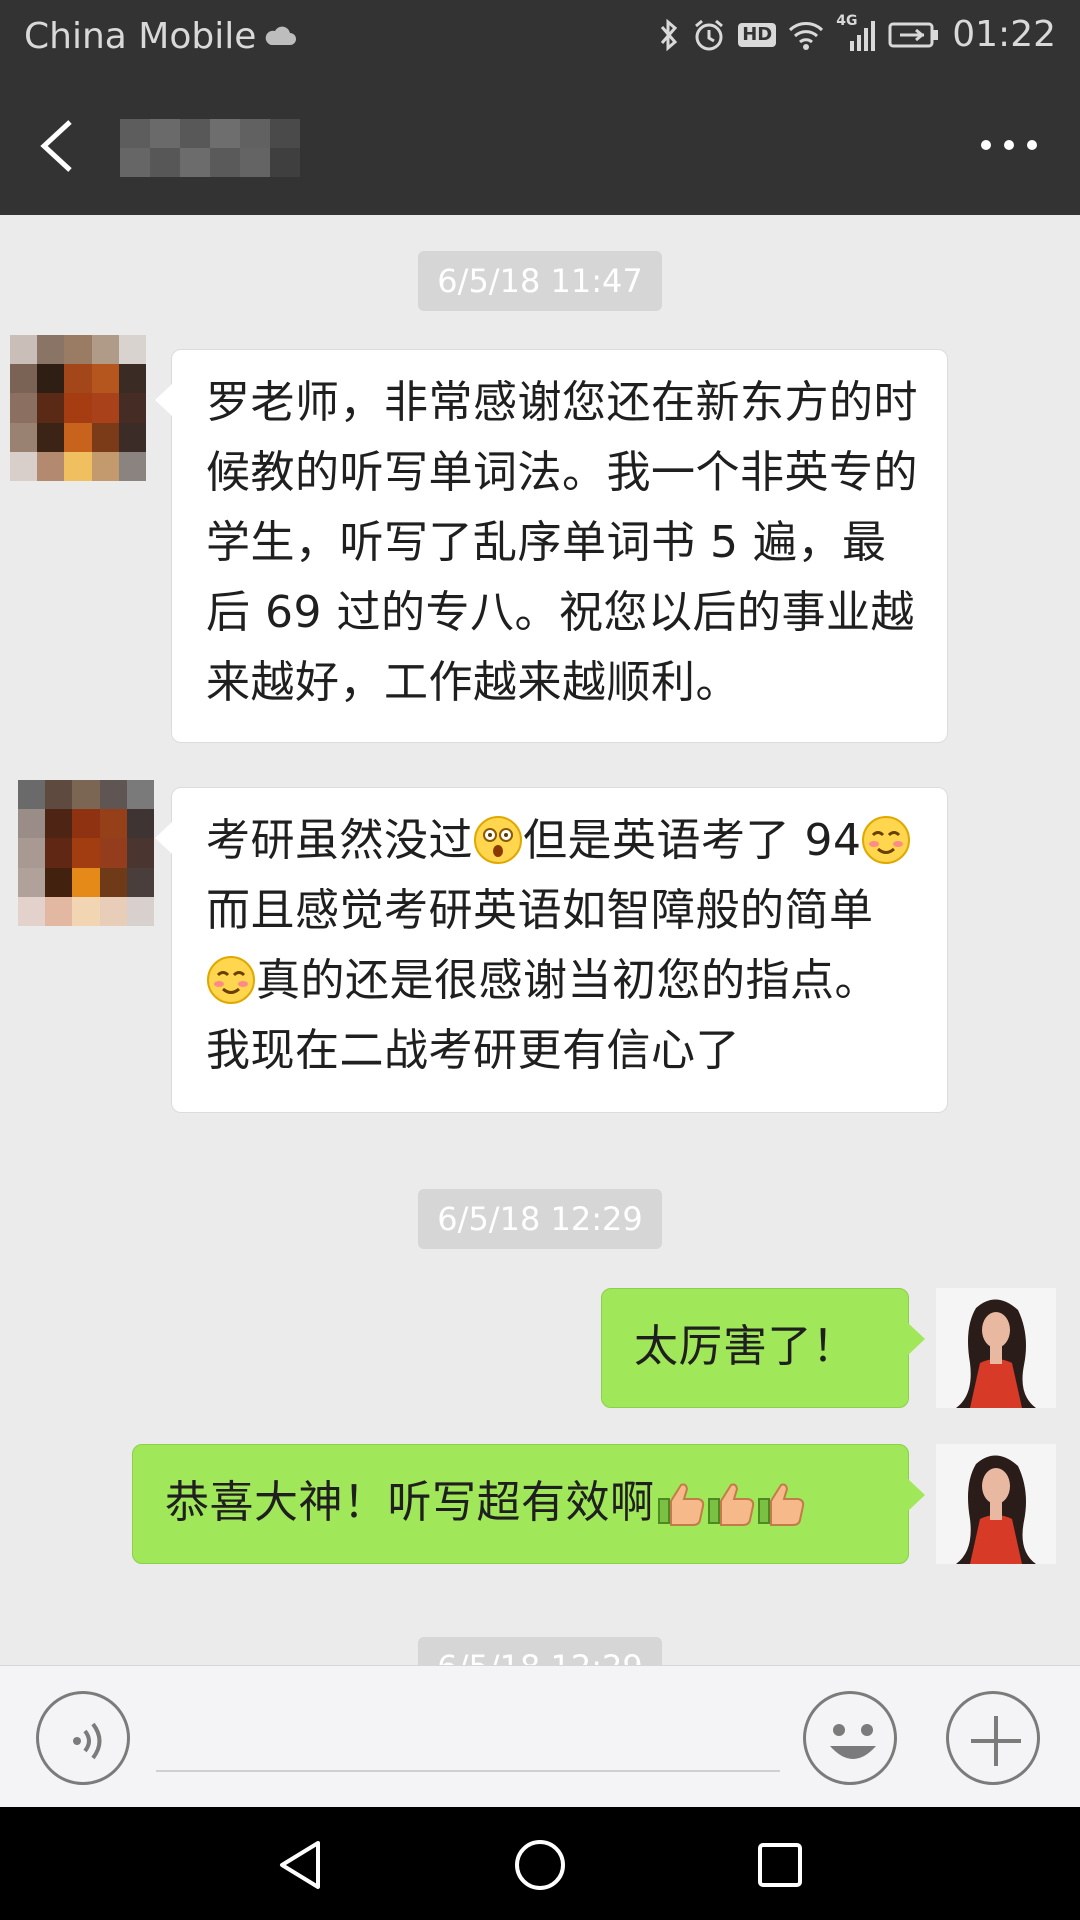 The height and width of the screenshot is (1920, 1080). Describe the element at coordinates (542, 1015) in the screenshot. I see `message-text-part: 真的还是很感谢当初您的指点。我现在二战考研更有信心了` at that location.